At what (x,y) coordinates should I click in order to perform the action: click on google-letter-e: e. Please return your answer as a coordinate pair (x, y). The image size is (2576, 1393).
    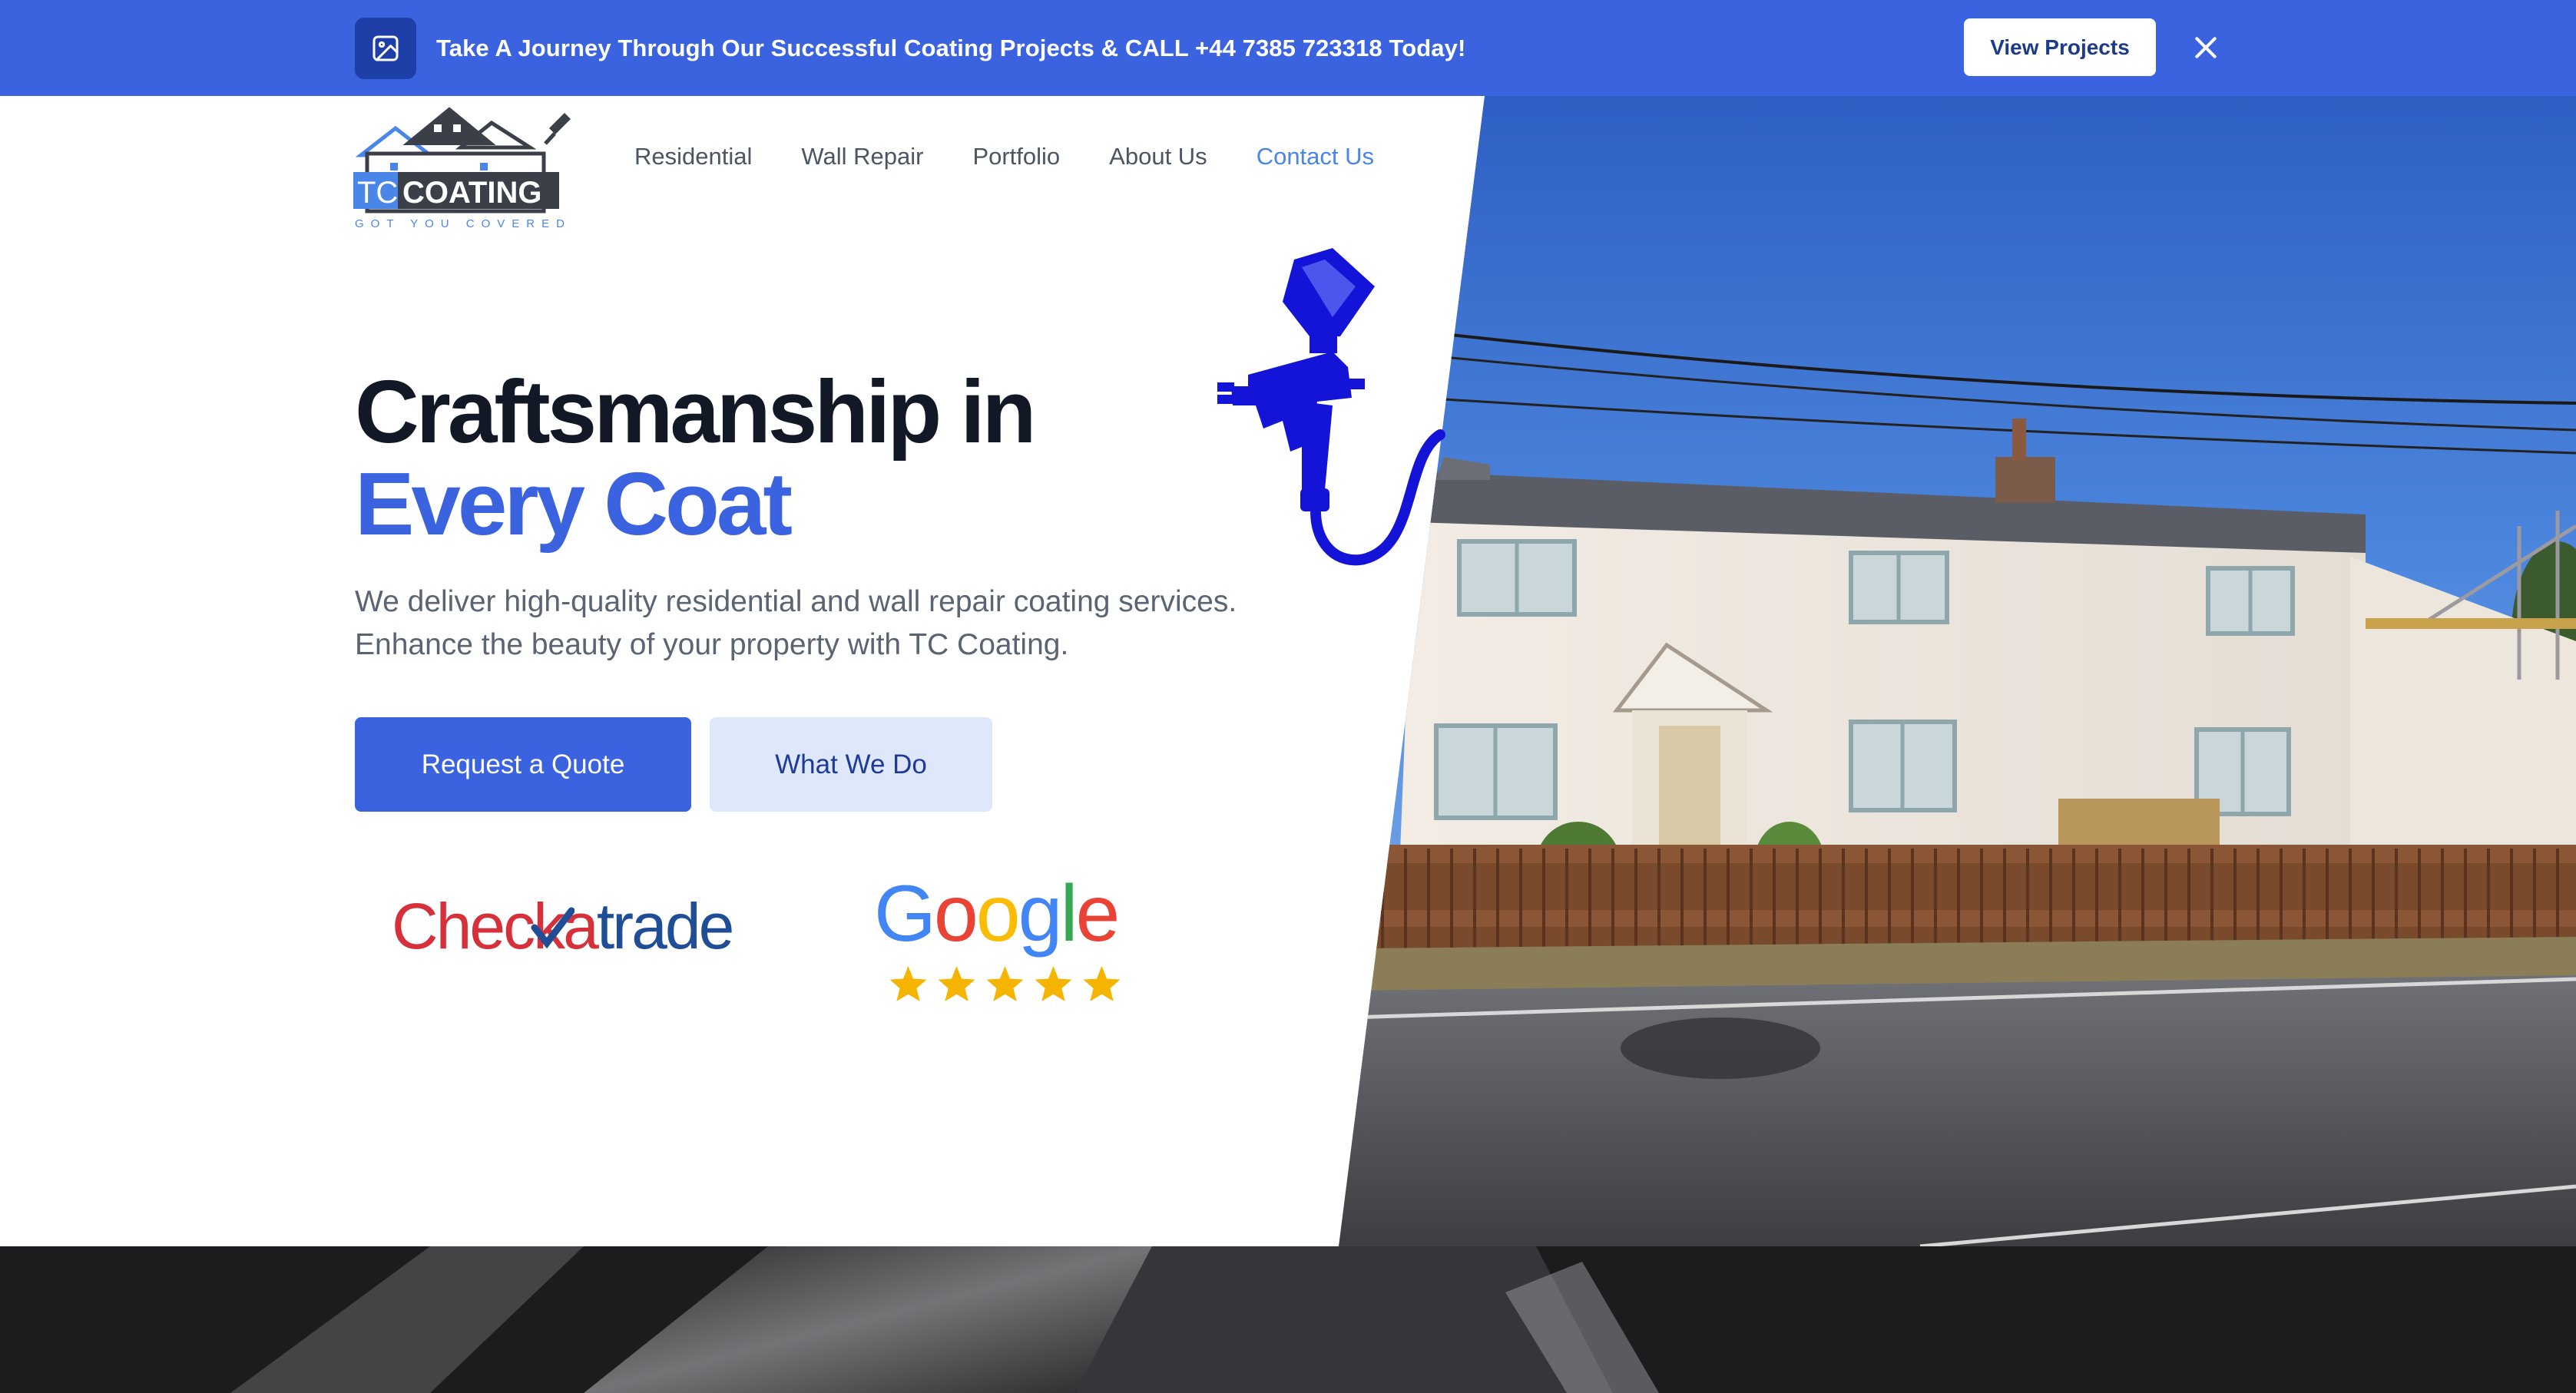
    Looking at the image, I should click on (1098, 913).